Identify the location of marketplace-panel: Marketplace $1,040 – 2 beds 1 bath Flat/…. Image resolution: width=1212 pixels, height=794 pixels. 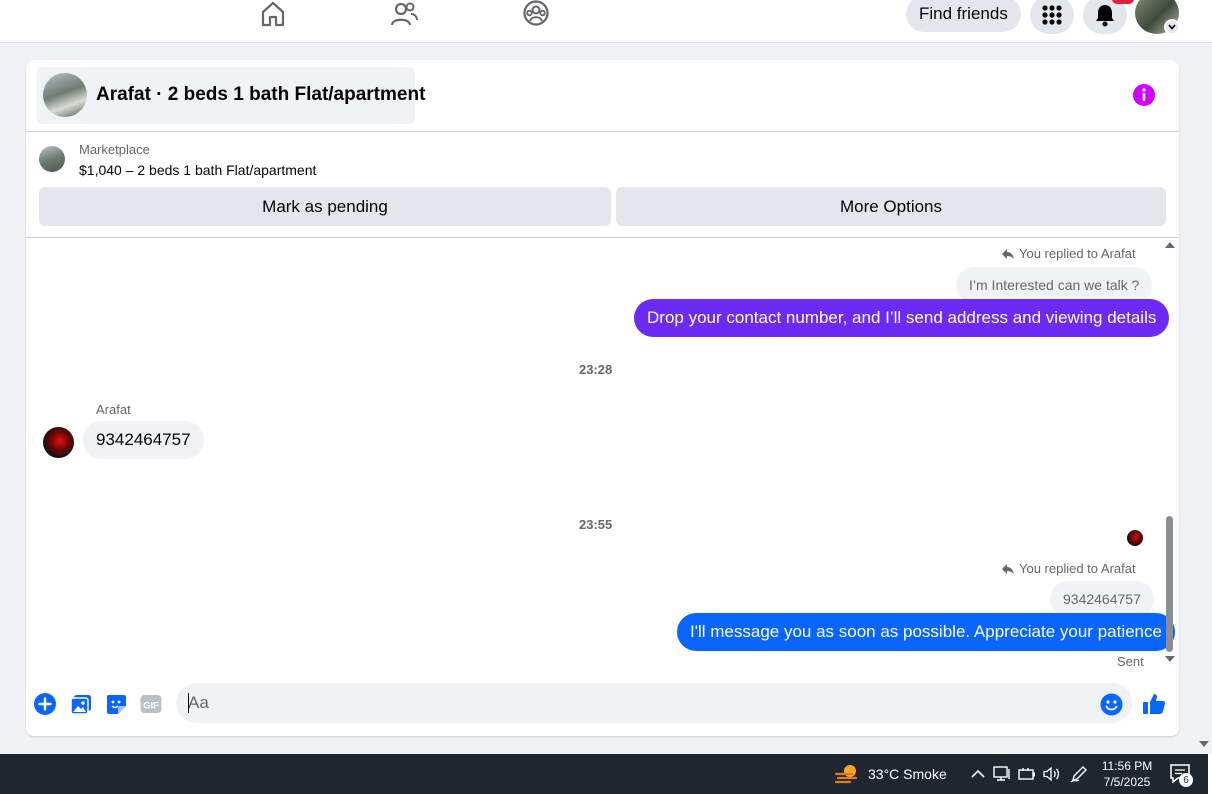
(602, 185).